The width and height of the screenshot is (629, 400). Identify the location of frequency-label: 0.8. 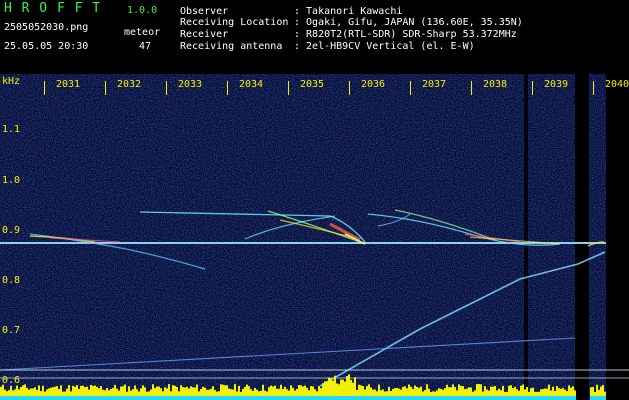
(11, 280).